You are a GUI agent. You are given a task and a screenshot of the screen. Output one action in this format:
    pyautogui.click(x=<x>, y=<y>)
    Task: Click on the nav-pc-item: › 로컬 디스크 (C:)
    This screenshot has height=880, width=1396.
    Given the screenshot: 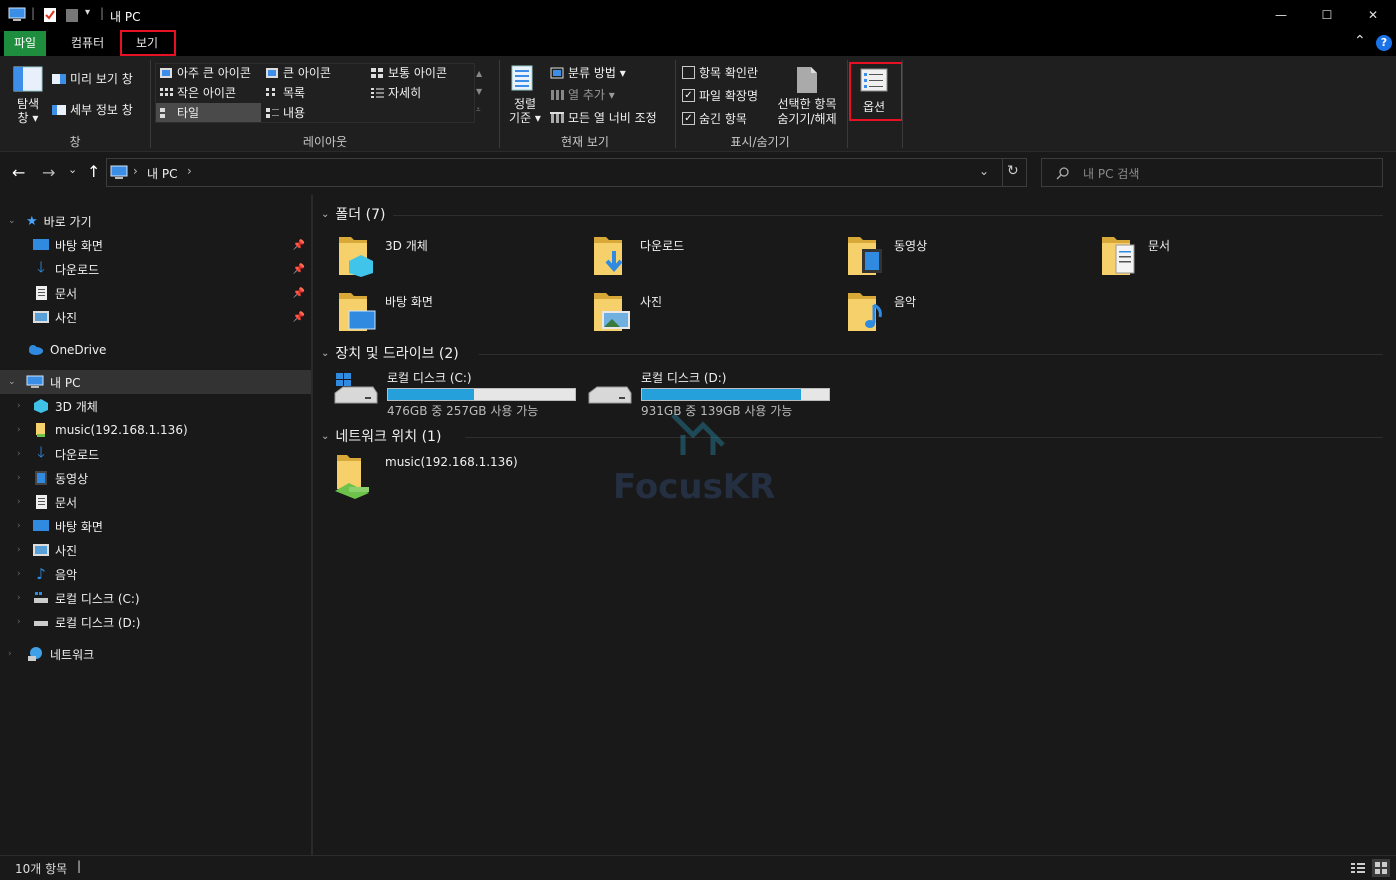 What is the action you would take?
    pyautogui.click(x=155, y=598)
    